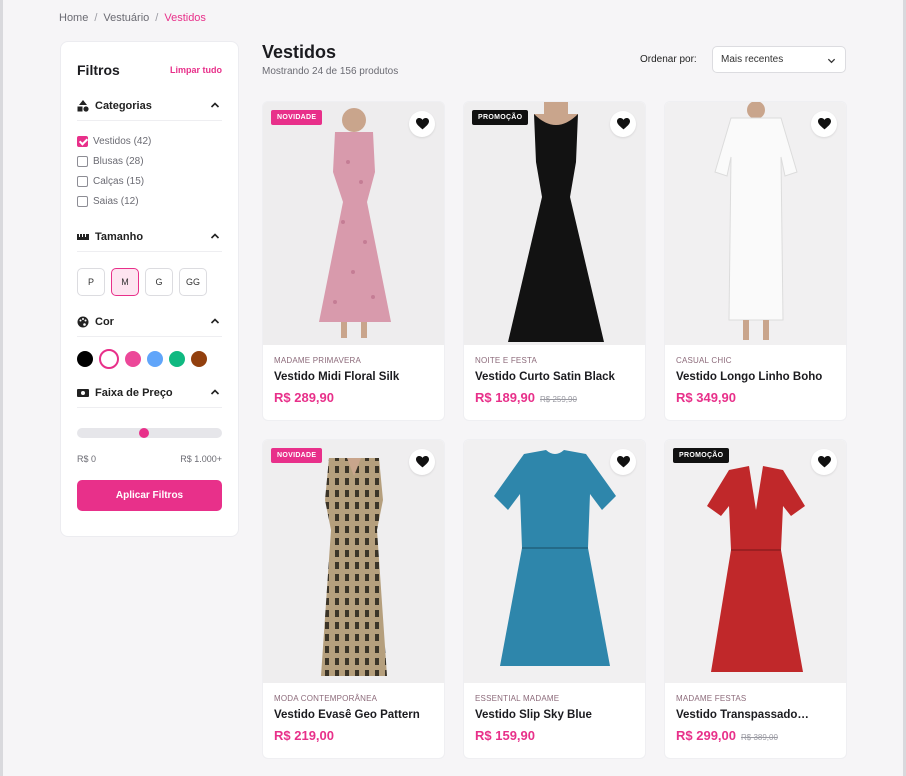  I want to click on product-old-price: R$ 259,90, so click(558, 399).